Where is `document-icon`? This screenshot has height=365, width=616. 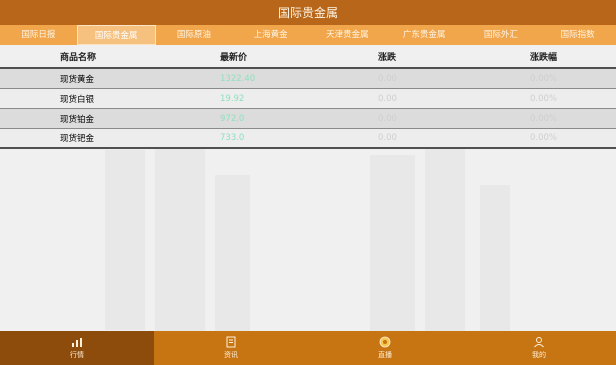
document-icon is located at coordinates (231, 342).